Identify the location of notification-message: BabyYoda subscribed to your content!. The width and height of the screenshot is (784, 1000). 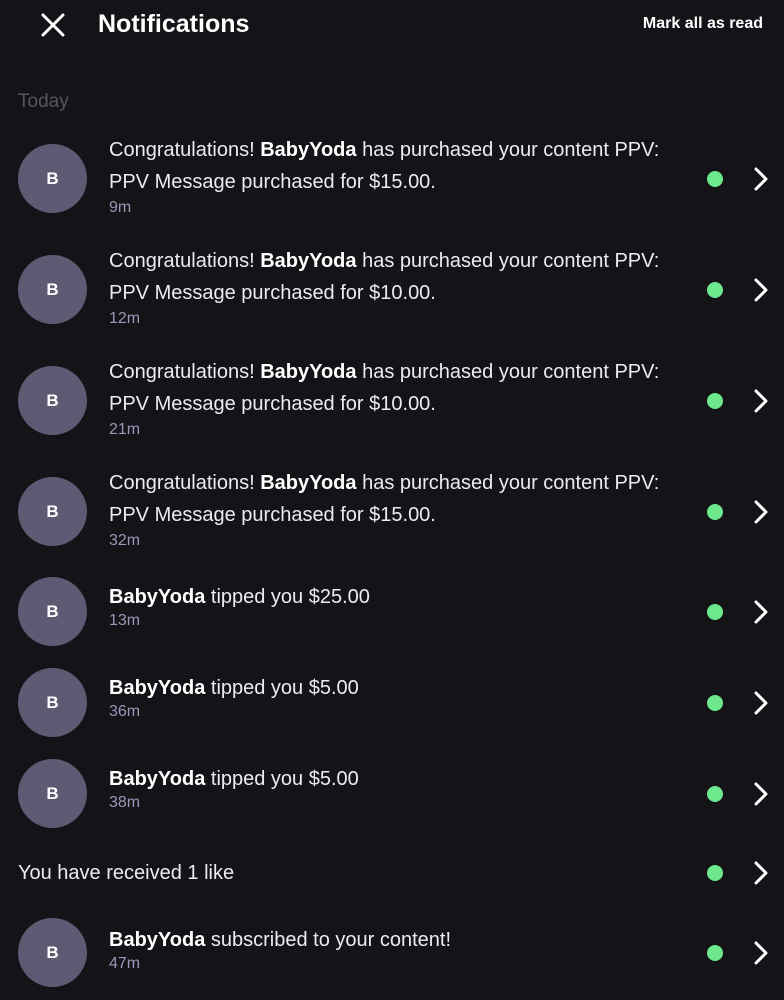
(401, 940).